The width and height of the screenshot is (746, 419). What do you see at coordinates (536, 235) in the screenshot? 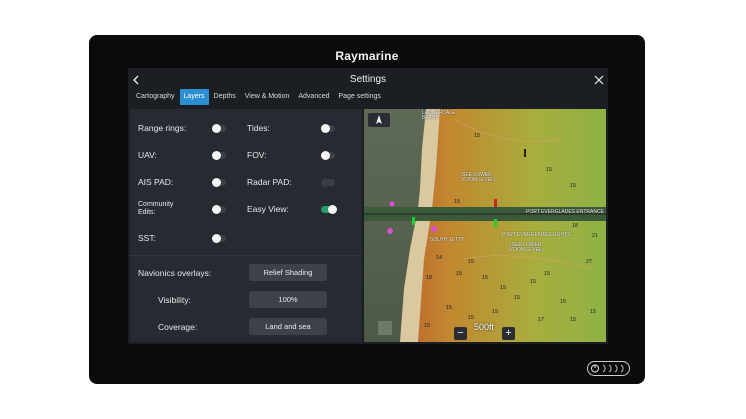
I see `map-label-port-lights: PORT EVERGLADES LIGHTS` at bounding box center [536, 235].